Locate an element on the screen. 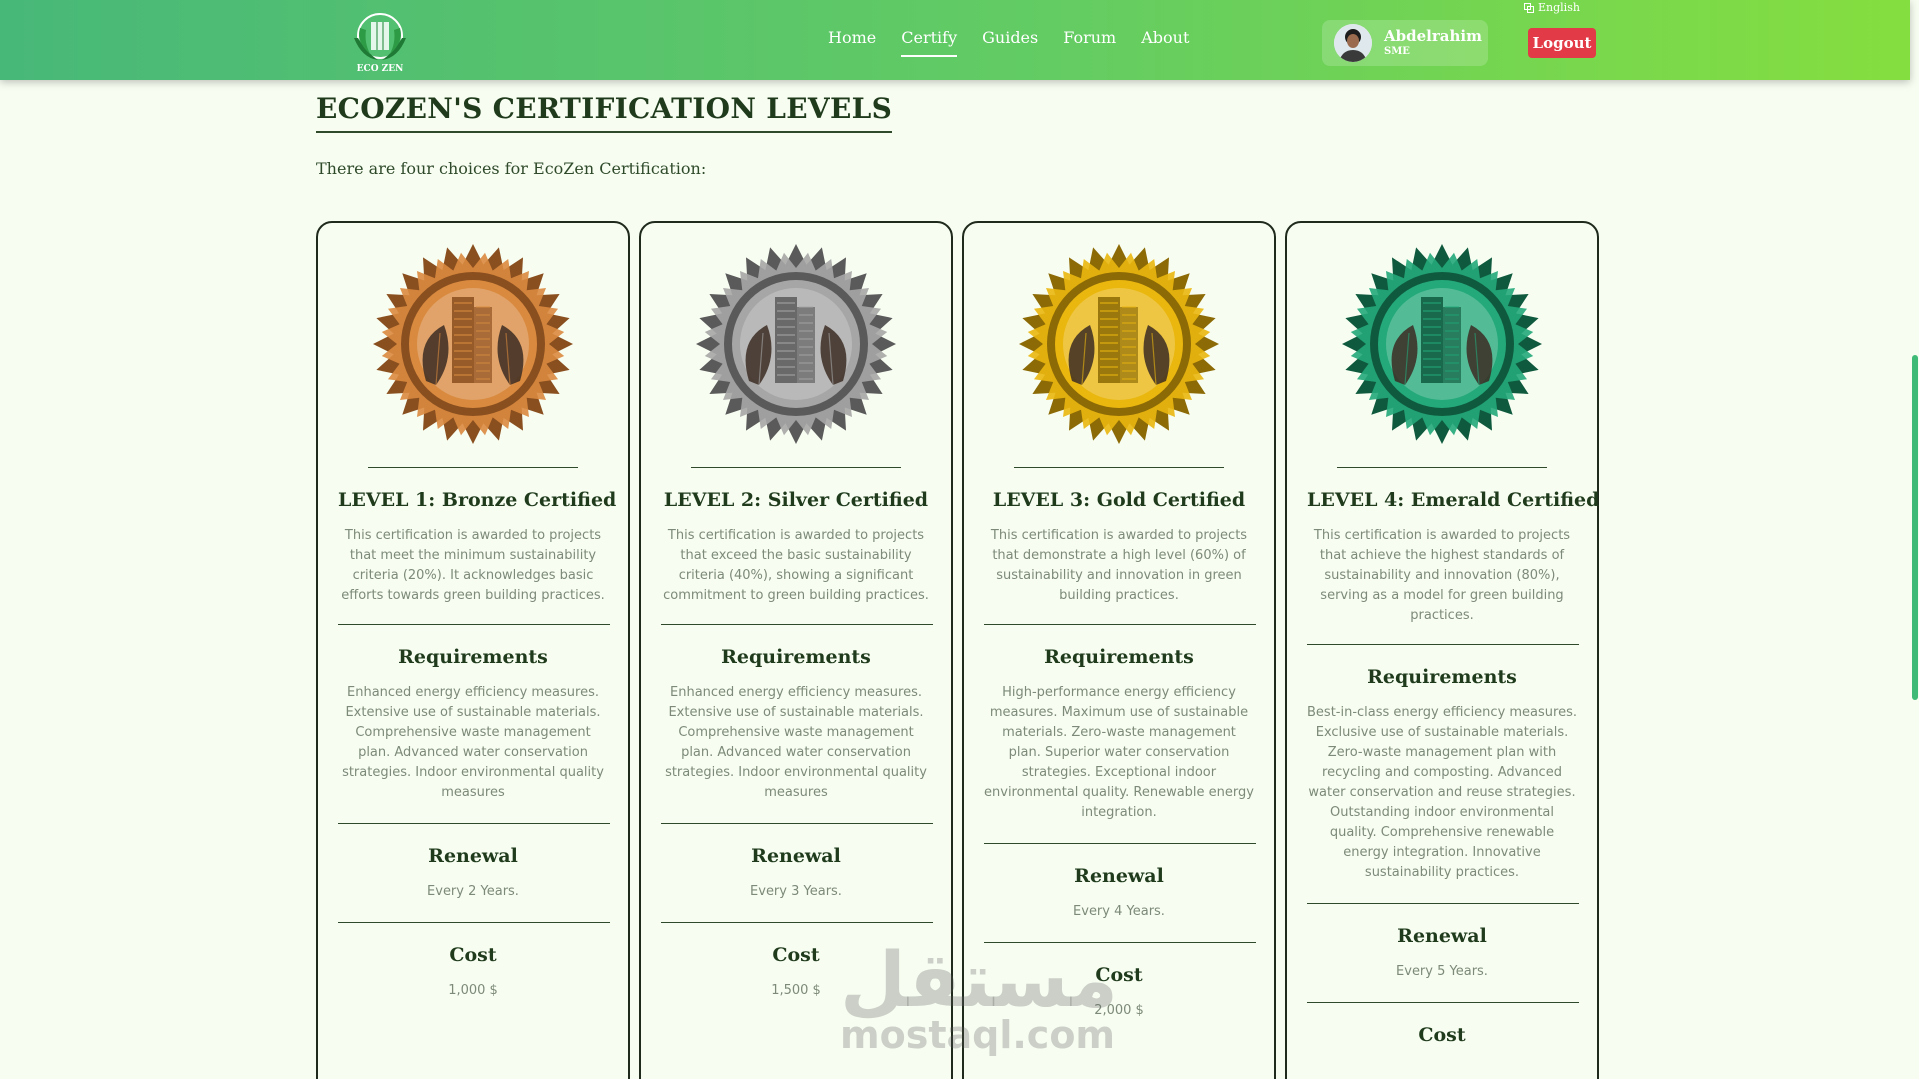 This screenshot has height=1079, width=1919. user-profile-chip: Abdelrahim SME is located at coordinates (1405, 43).